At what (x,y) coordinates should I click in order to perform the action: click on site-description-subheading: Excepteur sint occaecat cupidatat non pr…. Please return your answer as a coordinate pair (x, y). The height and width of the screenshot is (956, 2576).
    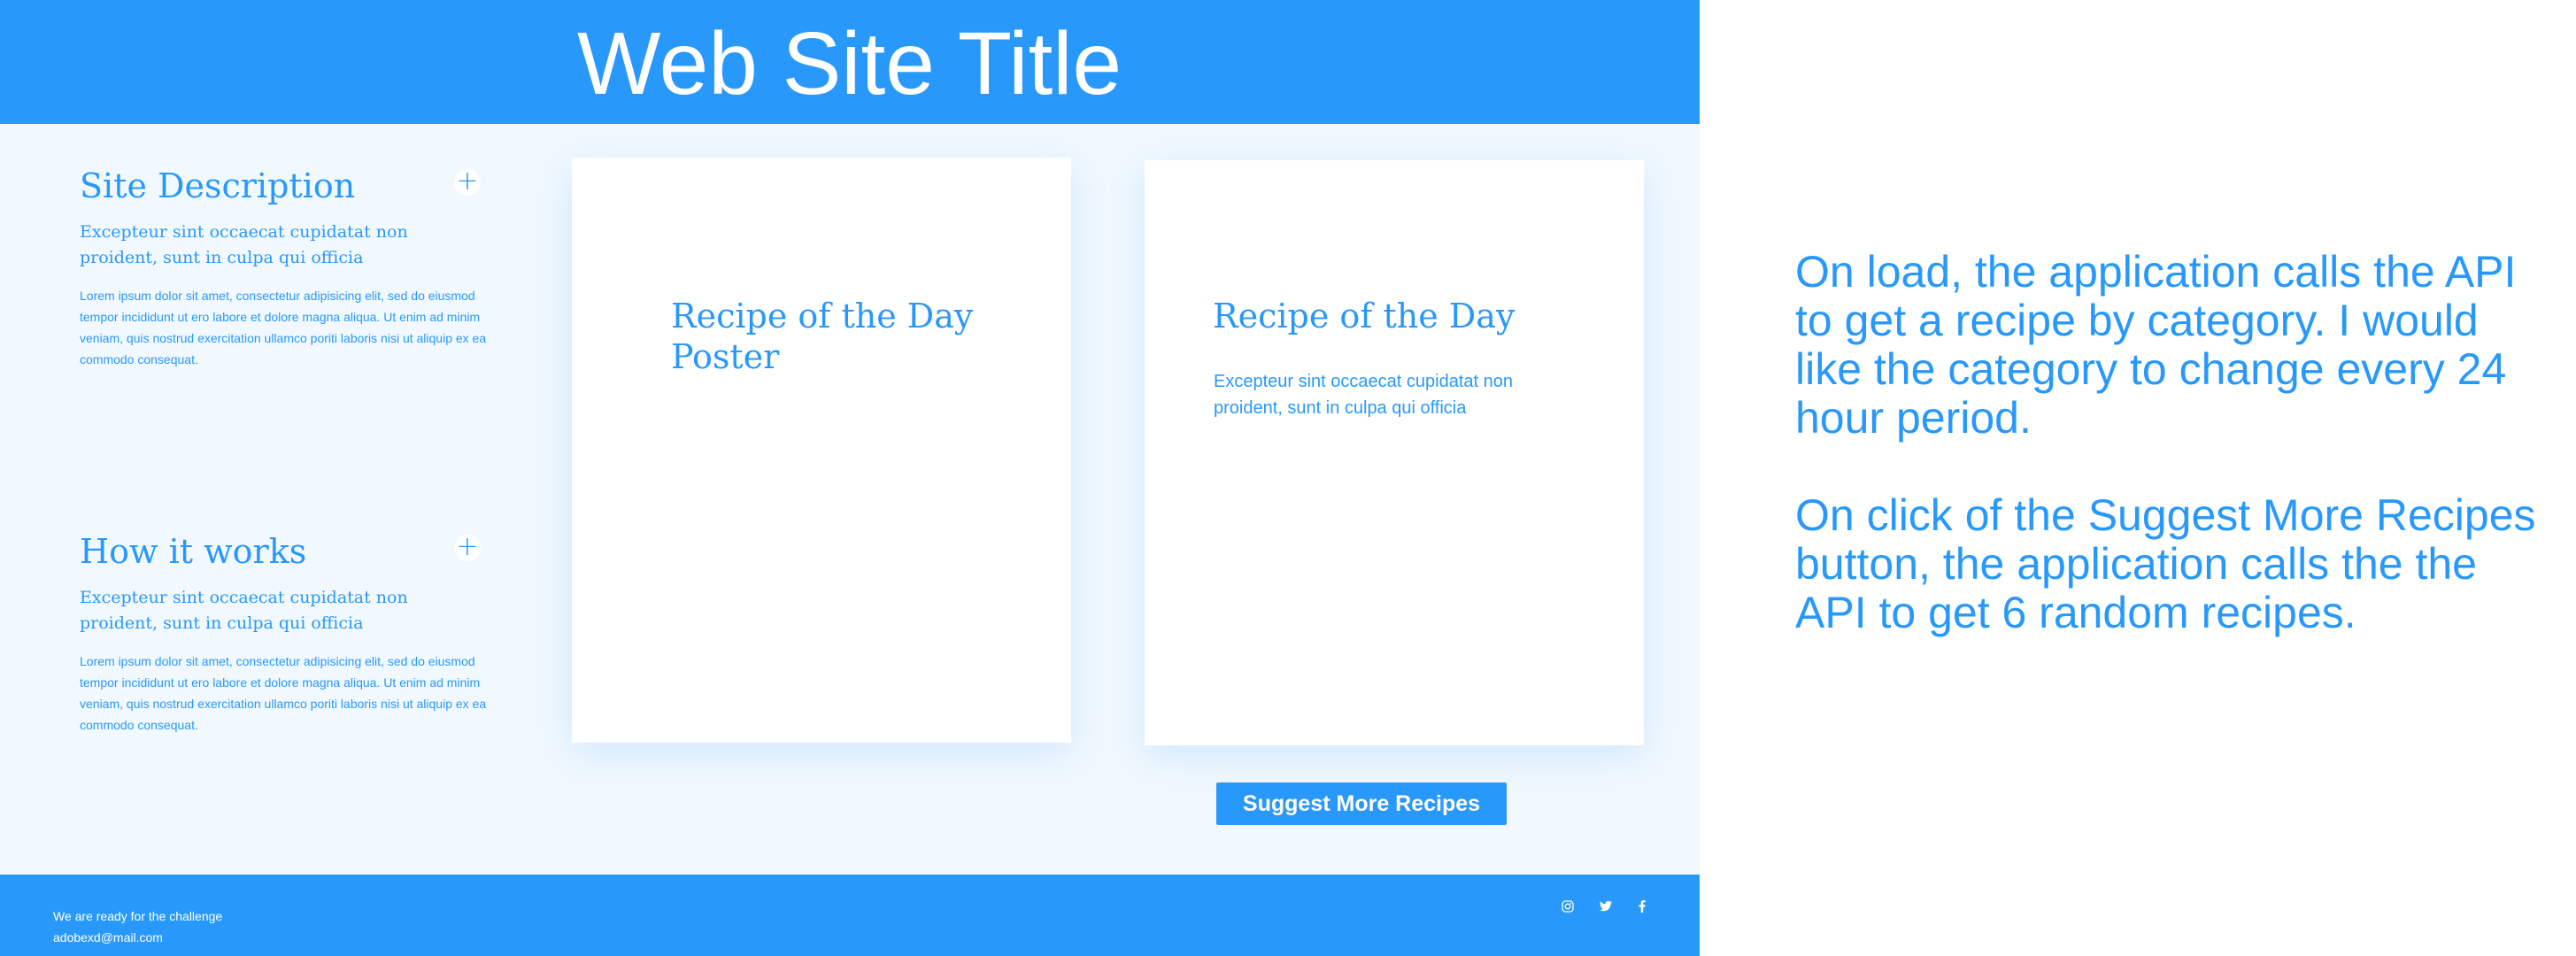
    Looking at the image, I should click on (244, 244).